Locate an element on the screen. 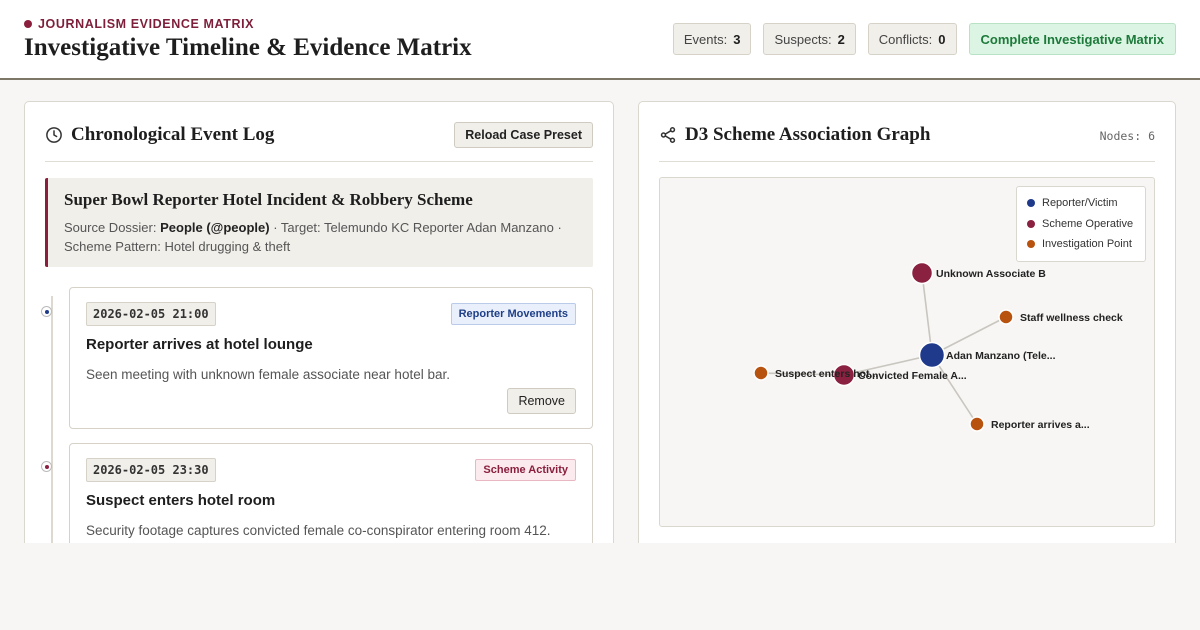  event-category-tag: Reporter Movements is located at coordinates (513, 314).